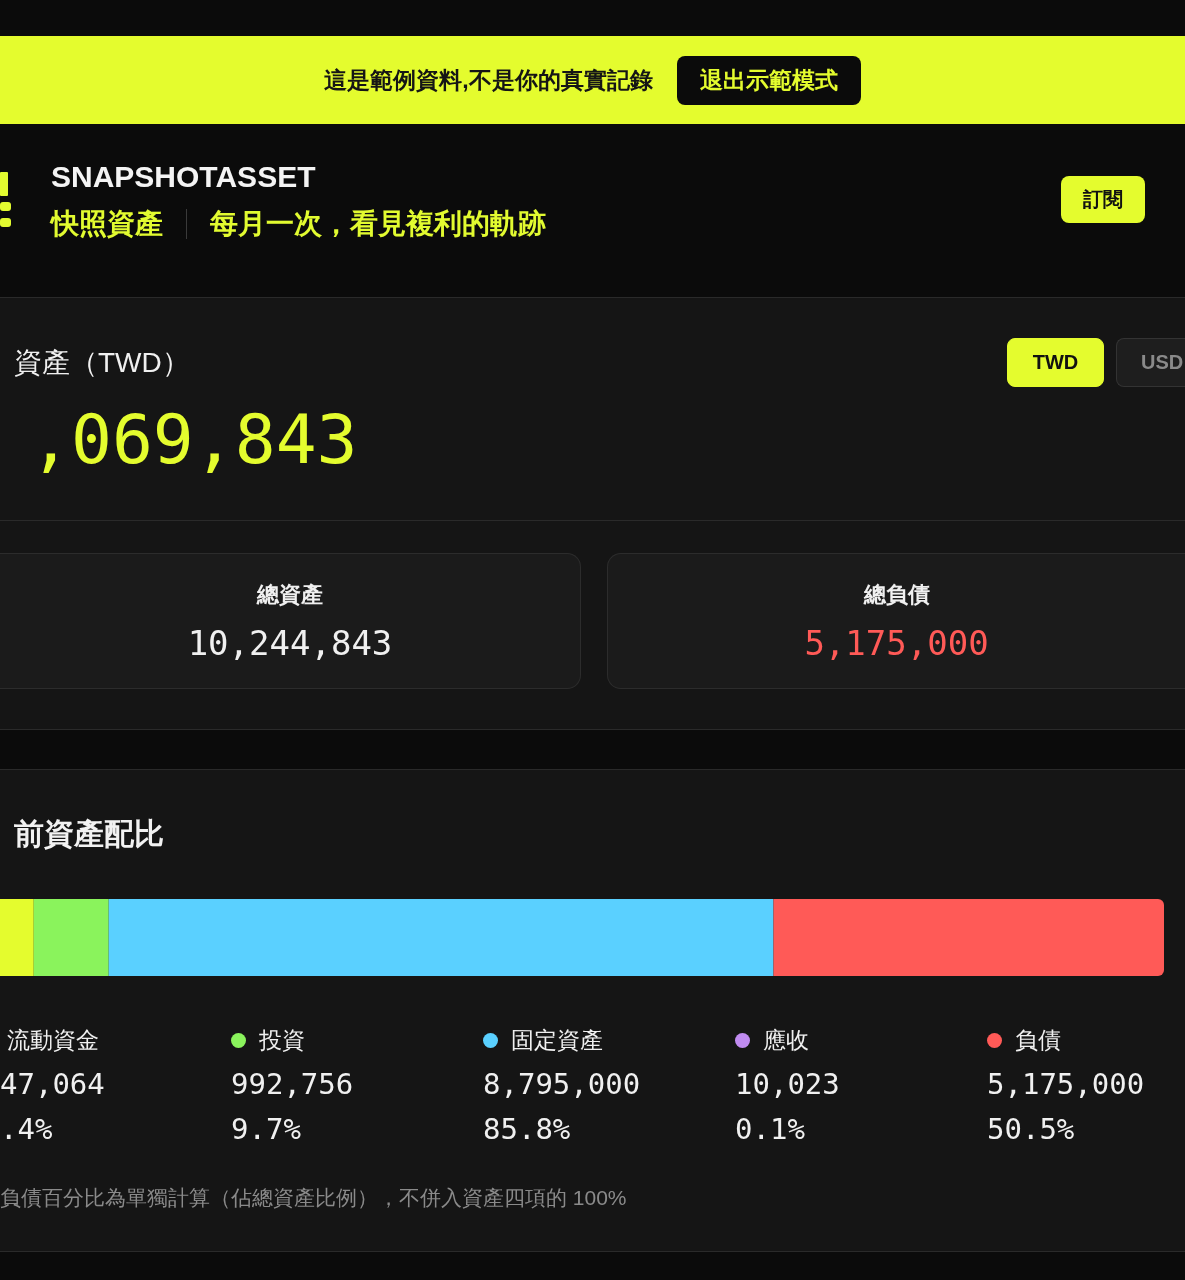  What do you see at coordinates (557, 1040) in the screenshot?
I see `legend-label: 固定資產` at bounding box center [557, 1040].